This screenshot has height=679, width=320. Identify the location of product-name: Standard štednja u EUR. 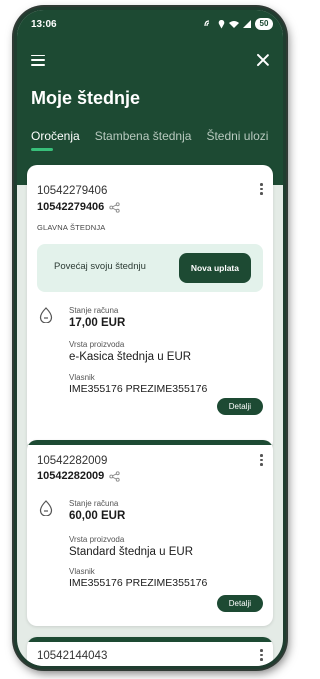
(131, 552).